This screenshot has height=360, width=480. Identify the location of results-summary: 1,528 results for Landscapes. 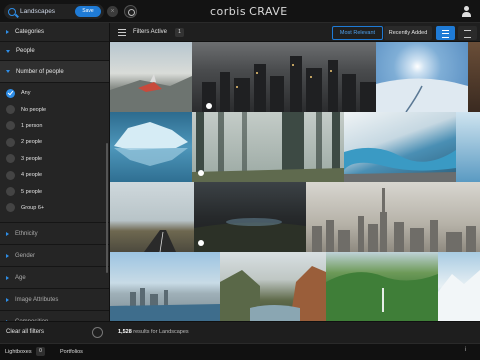
(153, 332).